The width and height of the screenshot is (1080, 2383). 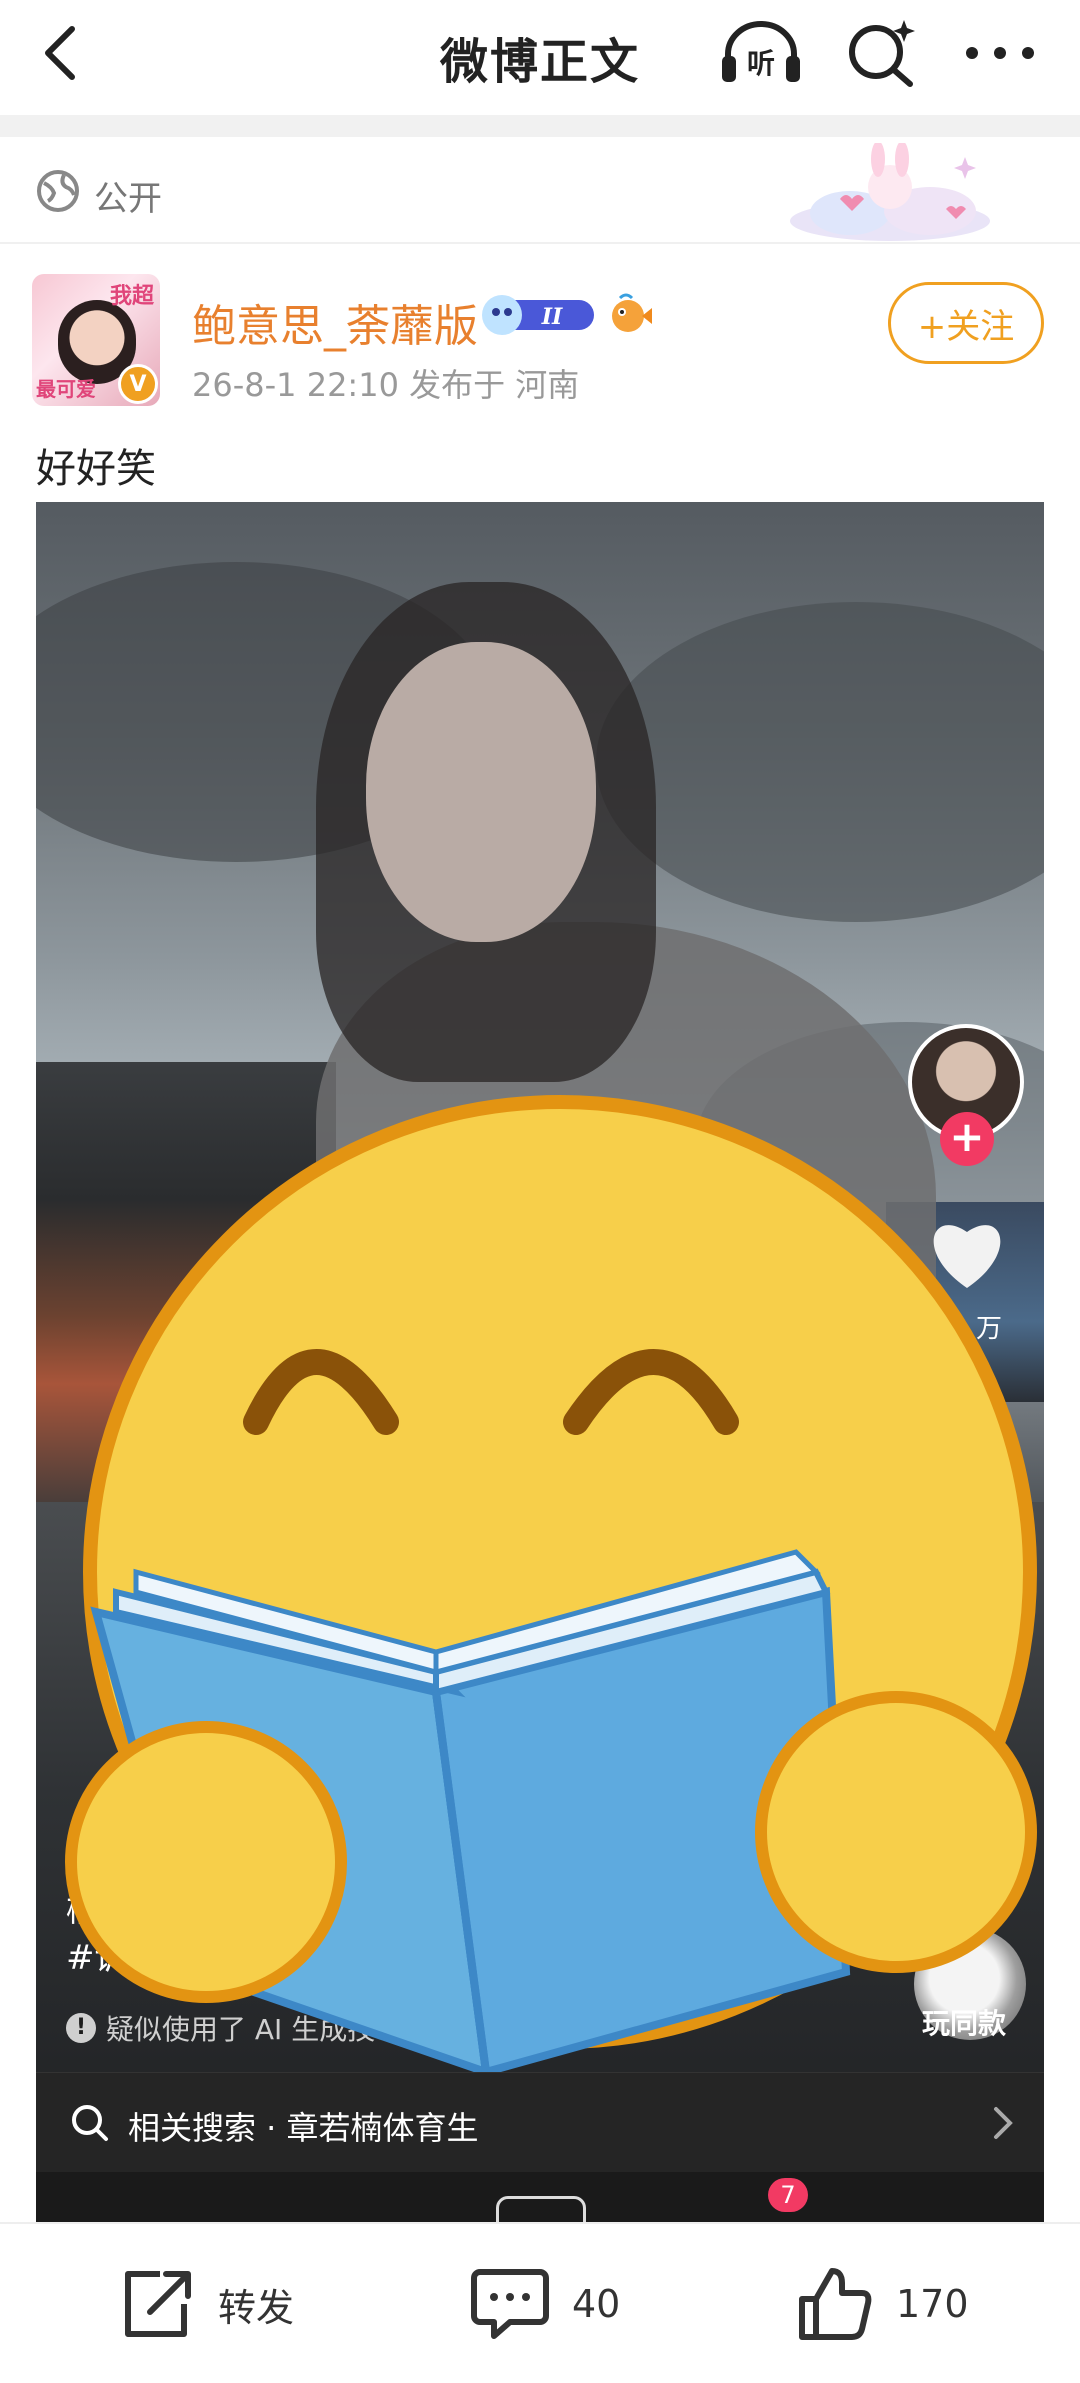 What do you see at coordinates (66, 389) in the screenshot?
I see `avatar-sticker-text: 最可爱` at bounding box center [66, 389].